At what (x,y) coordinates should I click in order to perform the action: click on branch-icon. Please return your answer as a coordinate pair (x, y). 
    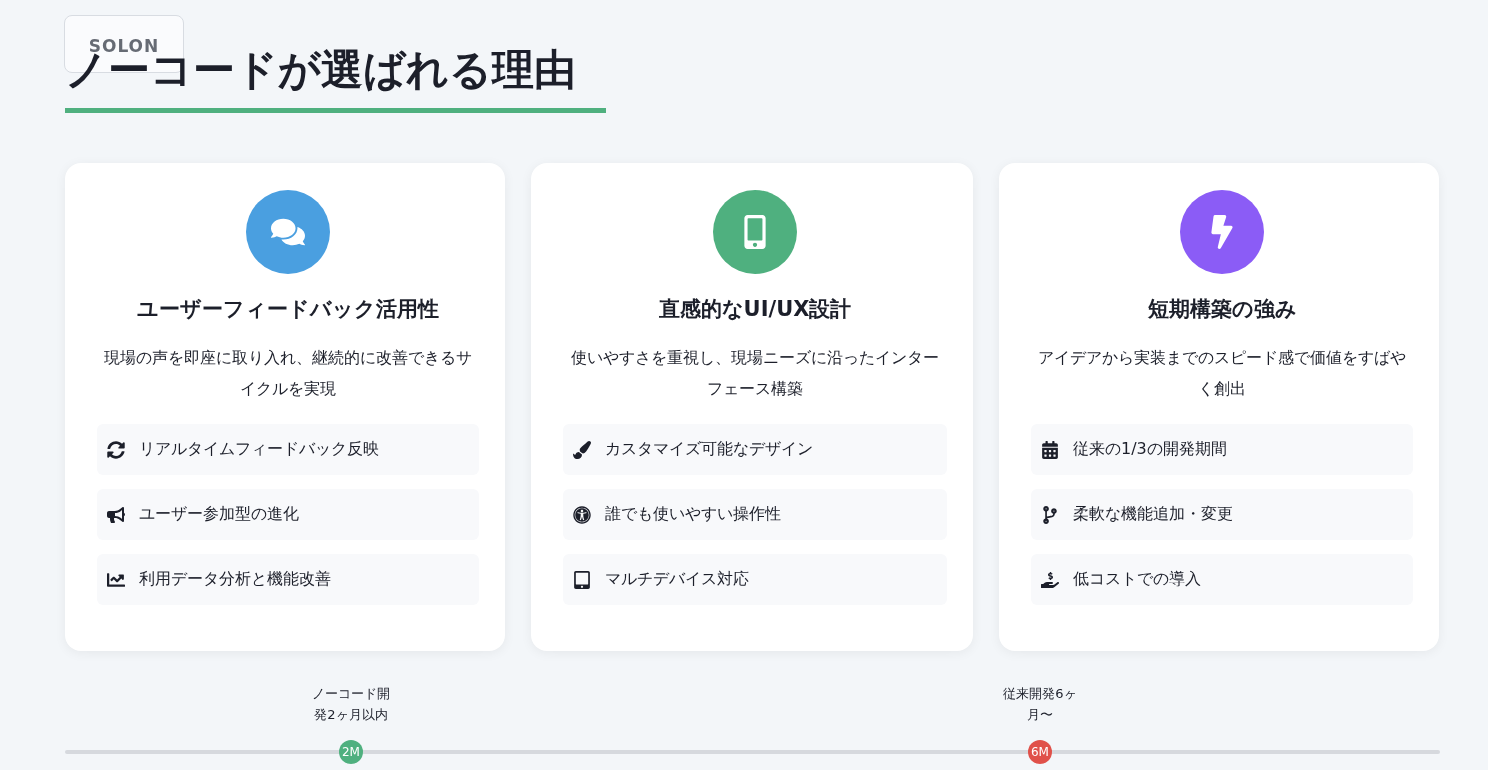
    Looking at the image, I should click on (1050, 514).